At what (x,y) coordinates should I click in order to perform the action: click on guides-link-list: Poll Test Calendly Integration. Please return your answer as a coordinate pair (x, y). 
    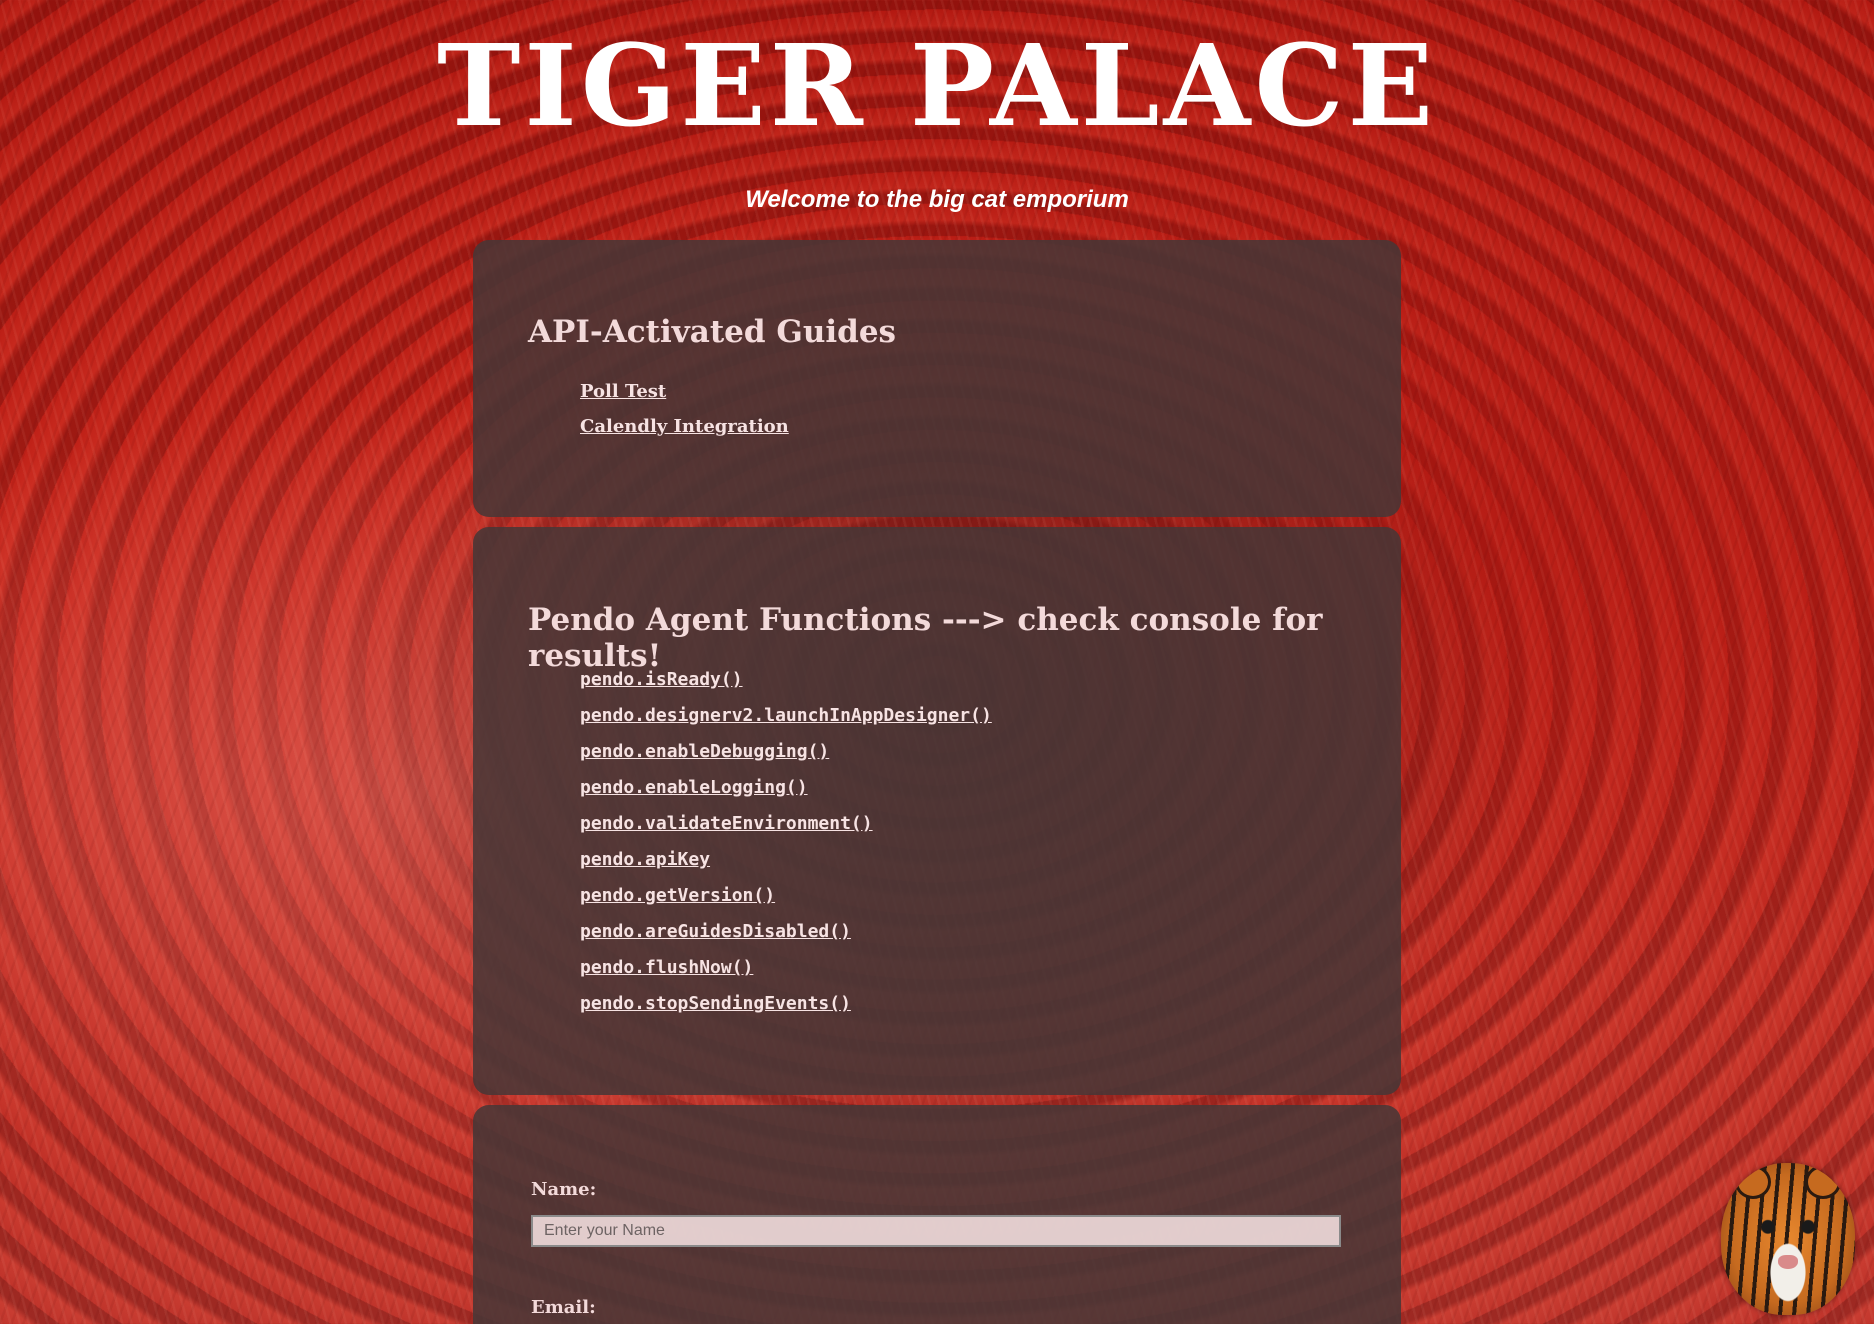
    Looking at the image, I should click on (684, 409).